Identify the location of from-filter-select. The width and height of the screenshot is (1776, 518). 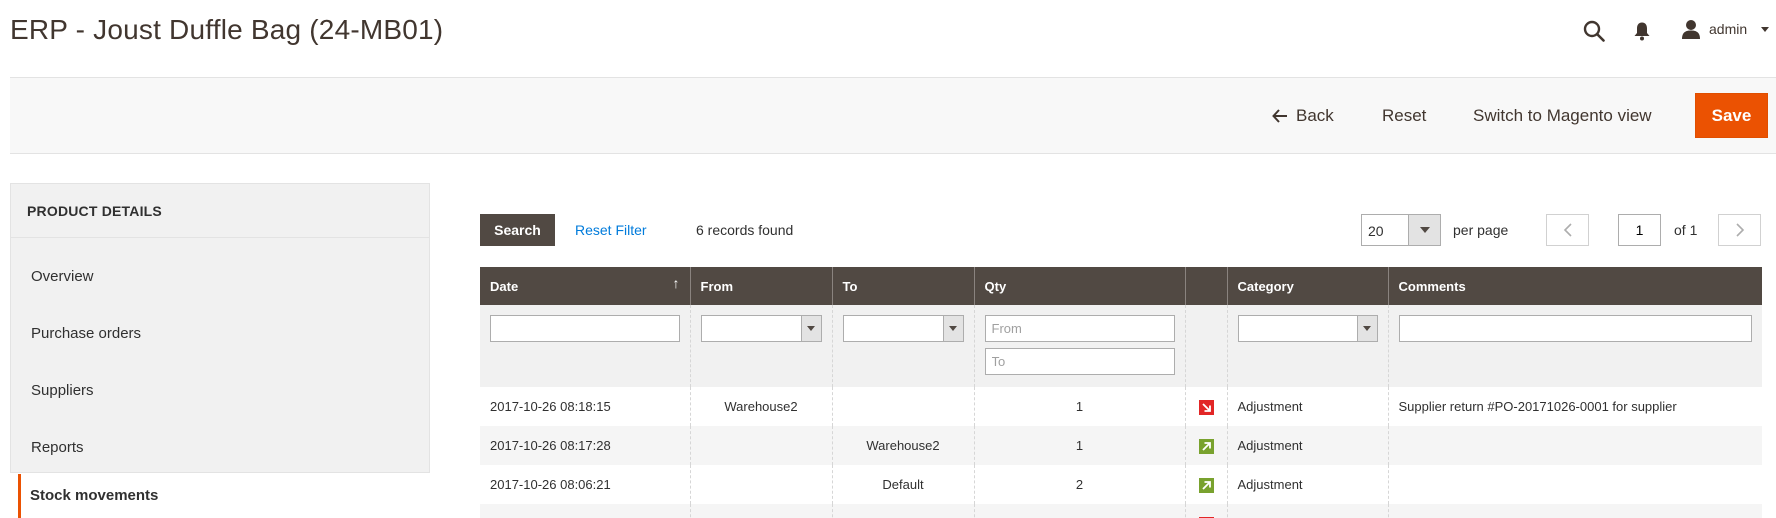
(761, 328).